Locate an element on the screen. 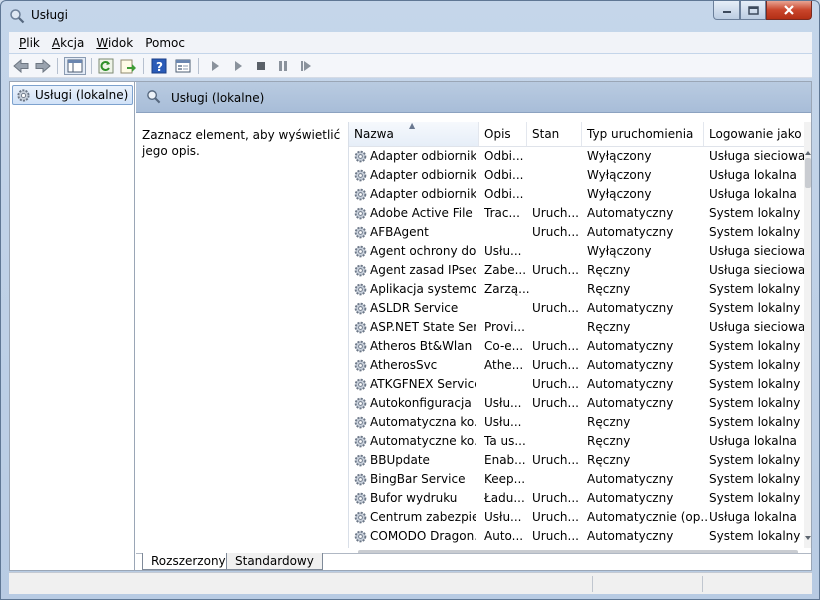  tab-extended: Rozszerzony is located at coordinates (188, 561).